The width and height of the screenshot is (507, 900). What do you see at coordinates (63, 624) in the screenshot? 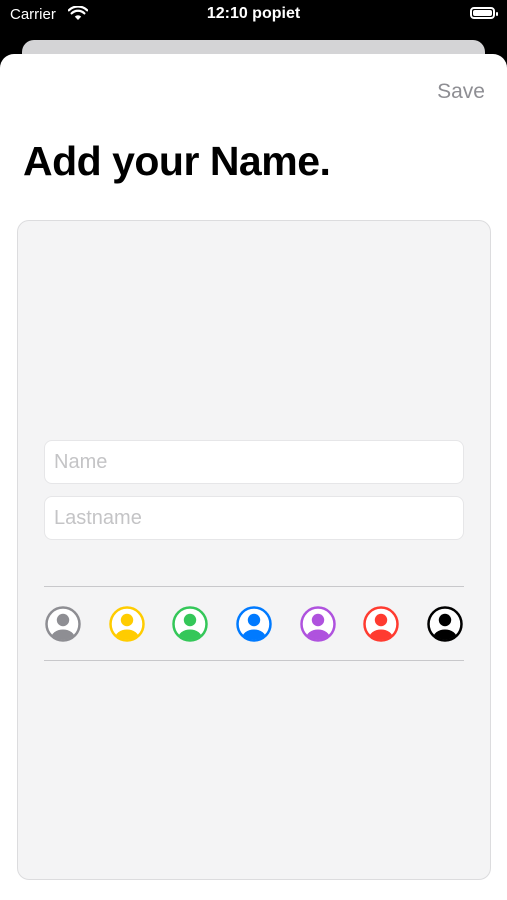
I see `avatar-gray-icon` at bounding box center [63, 624].